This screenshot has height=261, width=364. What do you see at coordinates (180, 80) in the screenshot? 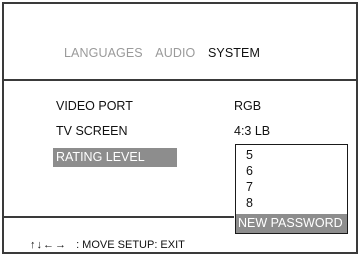
I see `divider-top` at bounding box center [180, 80].